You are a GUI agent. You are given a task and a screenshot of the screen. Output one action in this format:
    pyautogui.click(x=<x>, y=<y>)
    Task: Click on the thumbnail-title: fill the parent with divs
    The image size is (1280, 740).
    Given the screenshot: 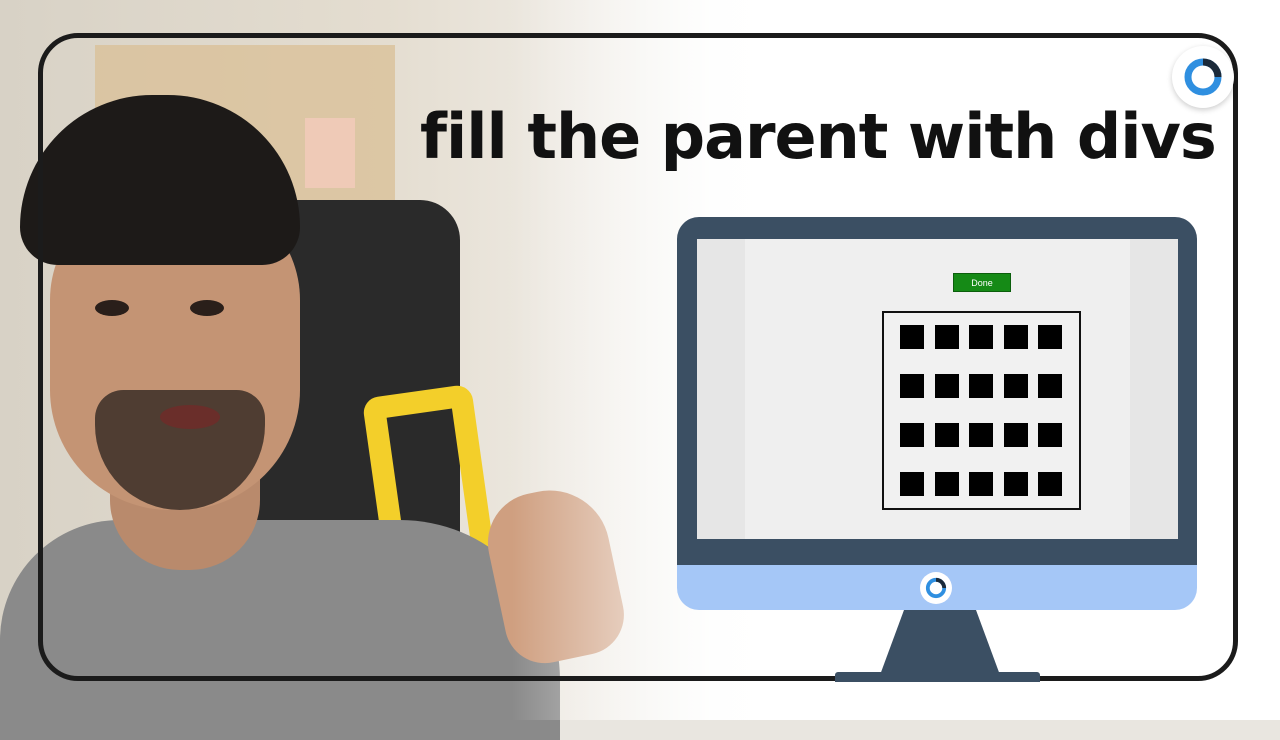 What is the action you would take?
    pyautogui.click(x=818, y=136)
    